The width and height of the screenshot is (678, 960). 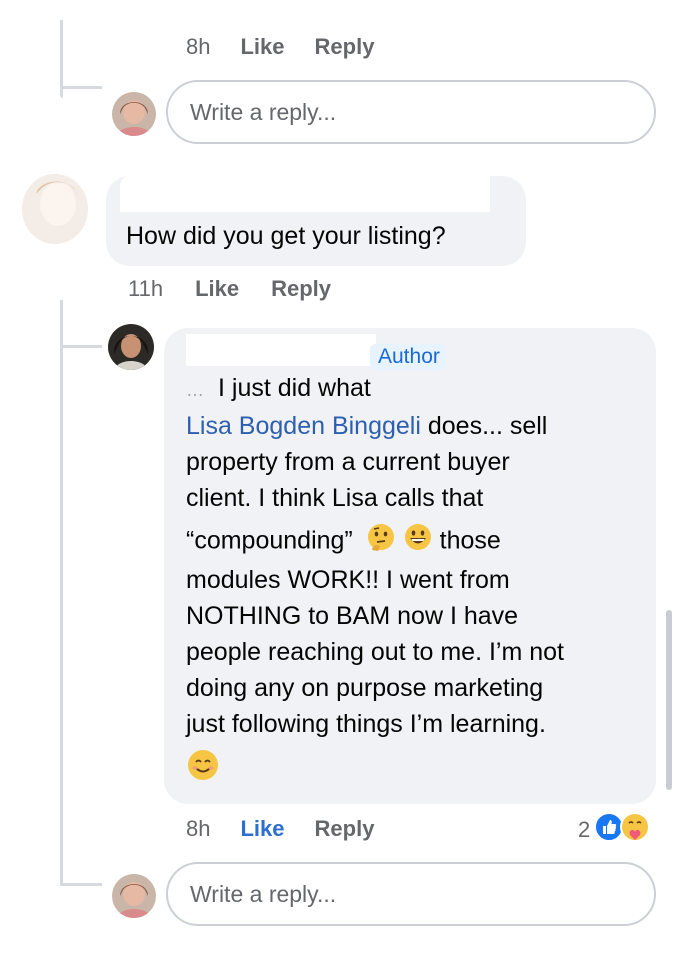 I want to click on author-badge: Author, so click(x=408, y=357).